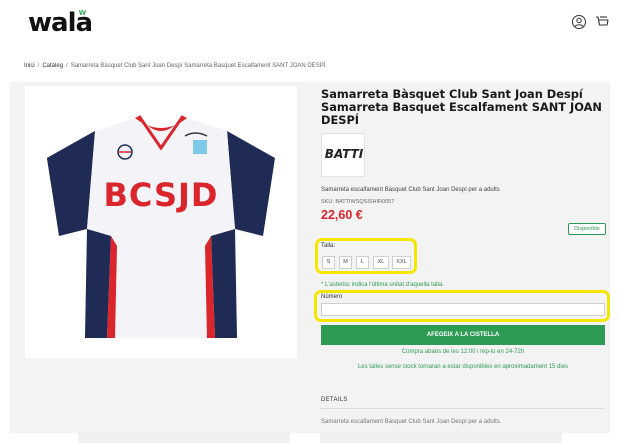 The width and height of the screenshot is (621, 443). What do you see at coordinates (342, 215) in the screenshot?
I see `product-price: 22,60 €` at bounding box center [342, 215].